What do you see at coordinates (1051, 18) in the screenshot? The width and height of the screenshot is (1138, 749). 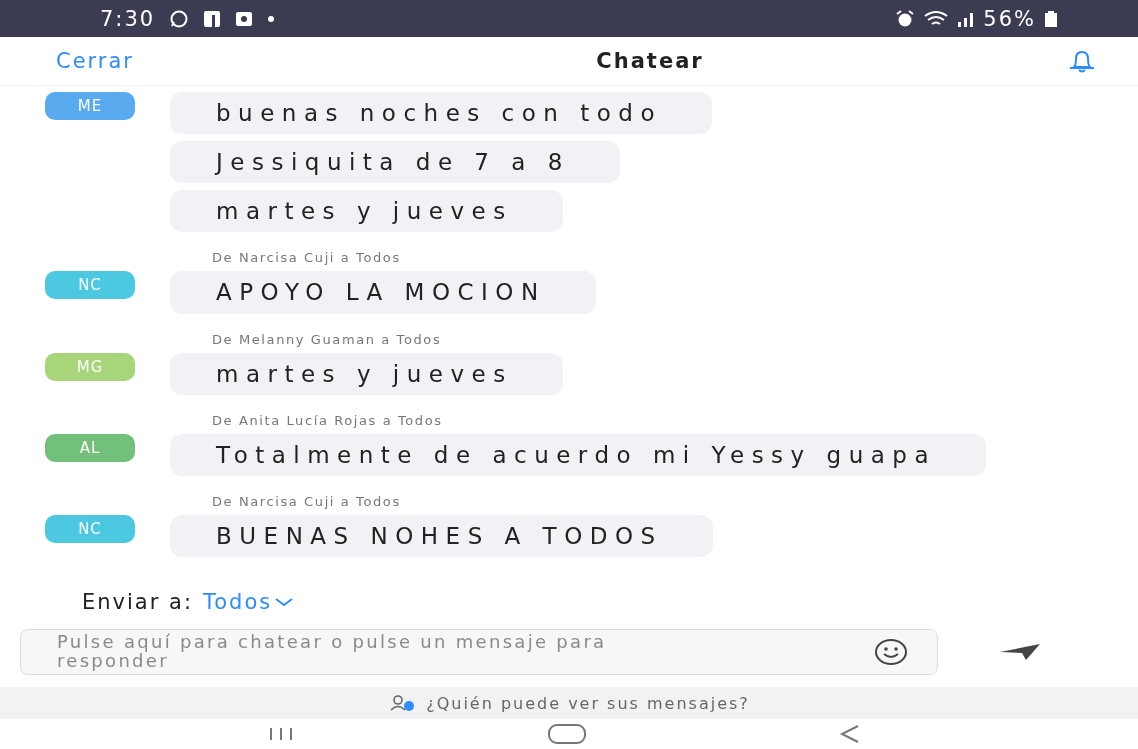 I see `battery-icon` at bounding box center [1051, 18].